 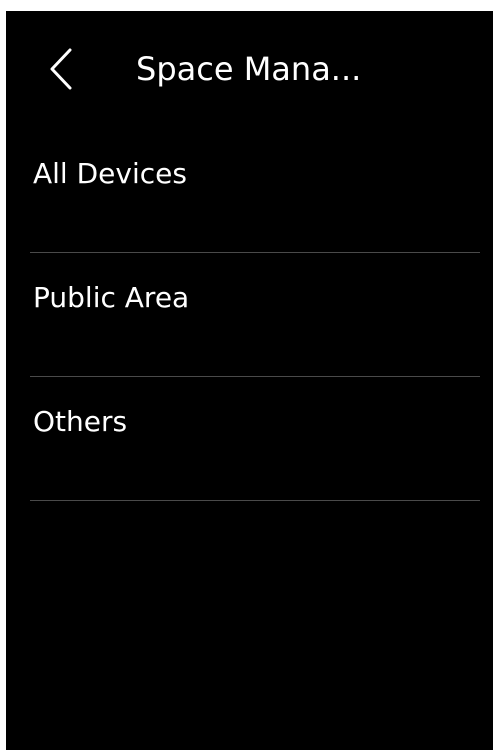 What do you see at coordinates (111, 297) in the screenshot?
I see `menu-item-label: Public Area` at bounding box center [111, 297].